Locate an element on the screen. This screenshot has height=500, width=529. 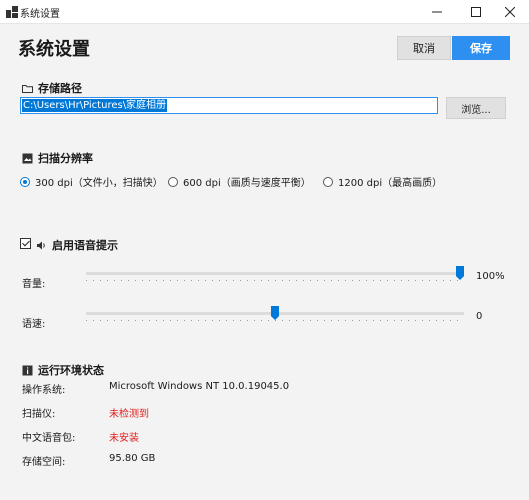
env-voicepack-value: 未安装 is located at coordinates (124, 438).